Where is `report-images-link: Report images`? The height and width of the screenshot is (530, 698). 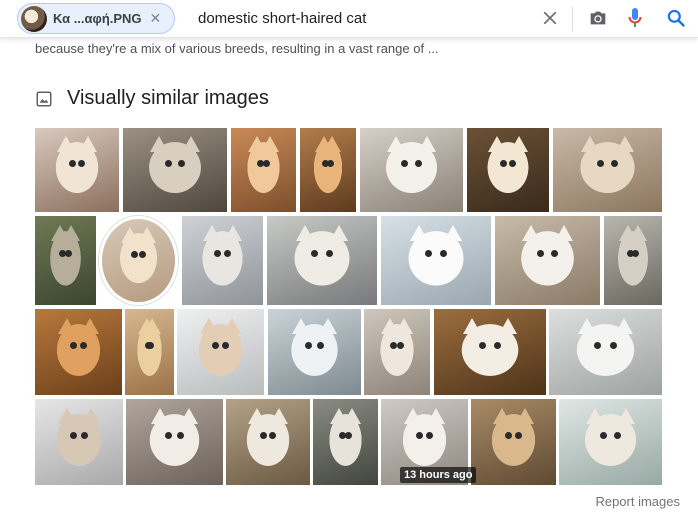 report-images-link: Report images is located at coordinates (637, 501).